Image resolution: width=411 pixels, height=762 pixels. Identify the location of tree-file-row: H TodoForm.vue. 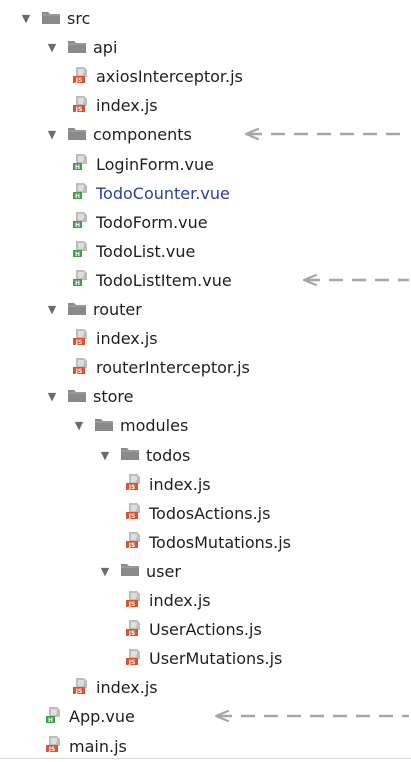
(140, 222).